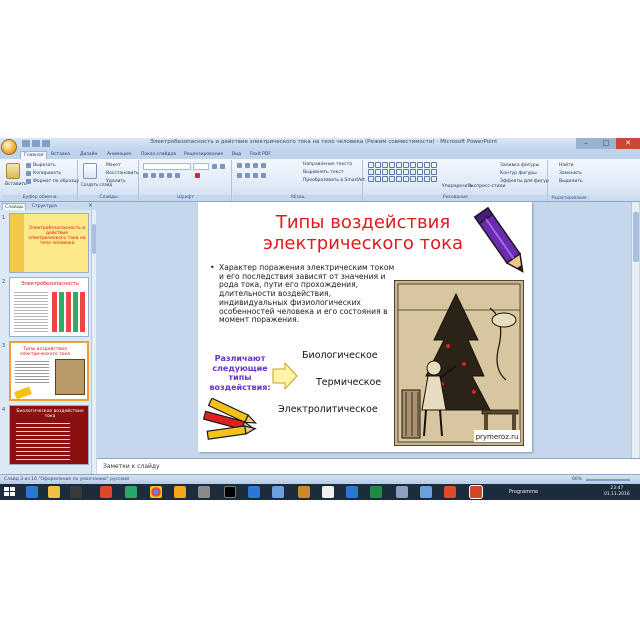 Image resolution: width=640 pixels, height=640 pixels. Describe the element at coordinates (247, 175) in the screenshot. I see `align-center-icon` at that location.